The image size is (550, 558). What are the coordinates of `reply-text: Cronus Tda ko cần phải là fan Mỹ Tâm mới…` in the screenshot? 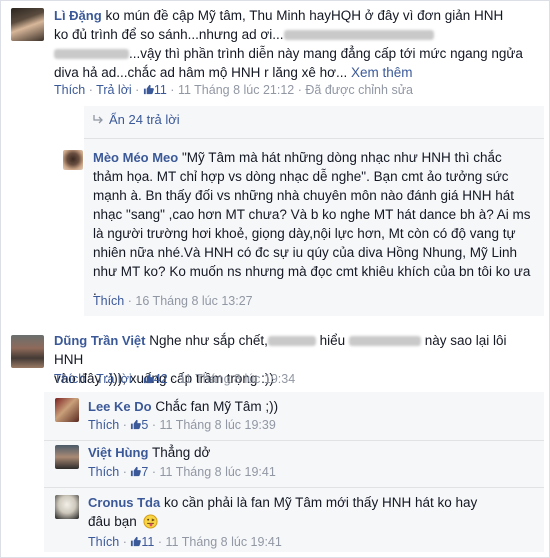 It's located at (283, 512).